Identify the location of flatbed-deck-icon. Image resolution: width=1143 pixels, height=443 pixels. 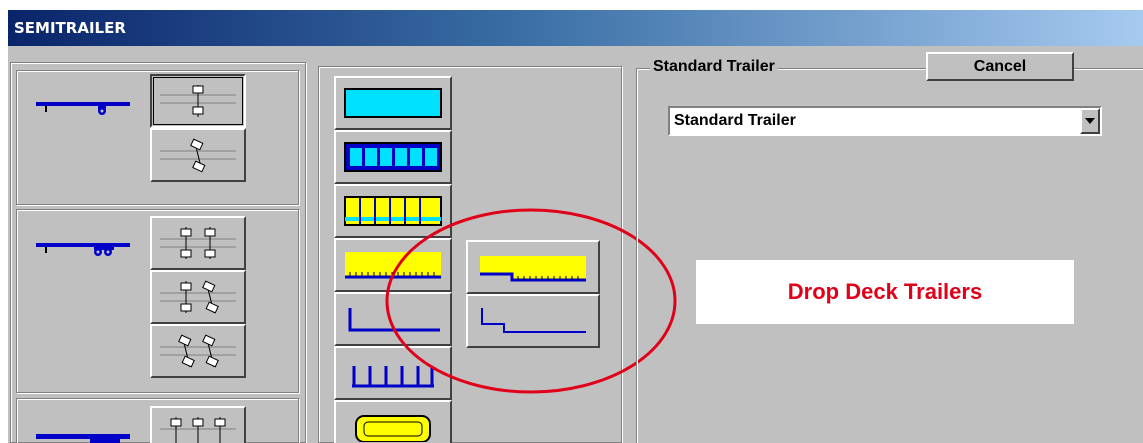
(393, 103).